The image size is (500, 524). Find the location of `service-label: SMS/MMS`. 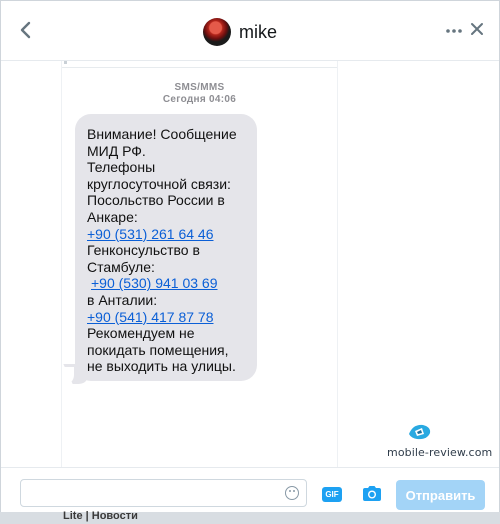

service-label: SMS/MMS is located at coordinates (199, 87).